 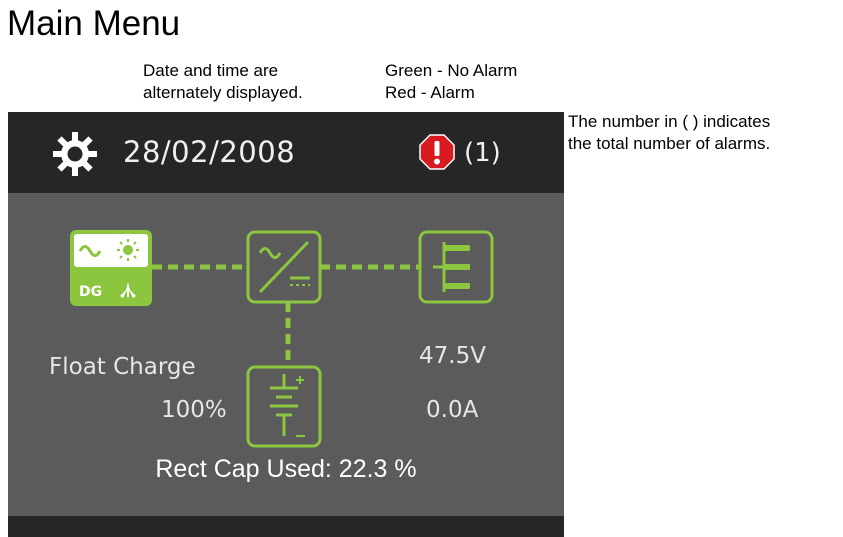 What do you see at coordinates (111, 268) in the screenshot?
I see `ac-solar-dg-input-icon: DG` at bounding box center [111, 268].